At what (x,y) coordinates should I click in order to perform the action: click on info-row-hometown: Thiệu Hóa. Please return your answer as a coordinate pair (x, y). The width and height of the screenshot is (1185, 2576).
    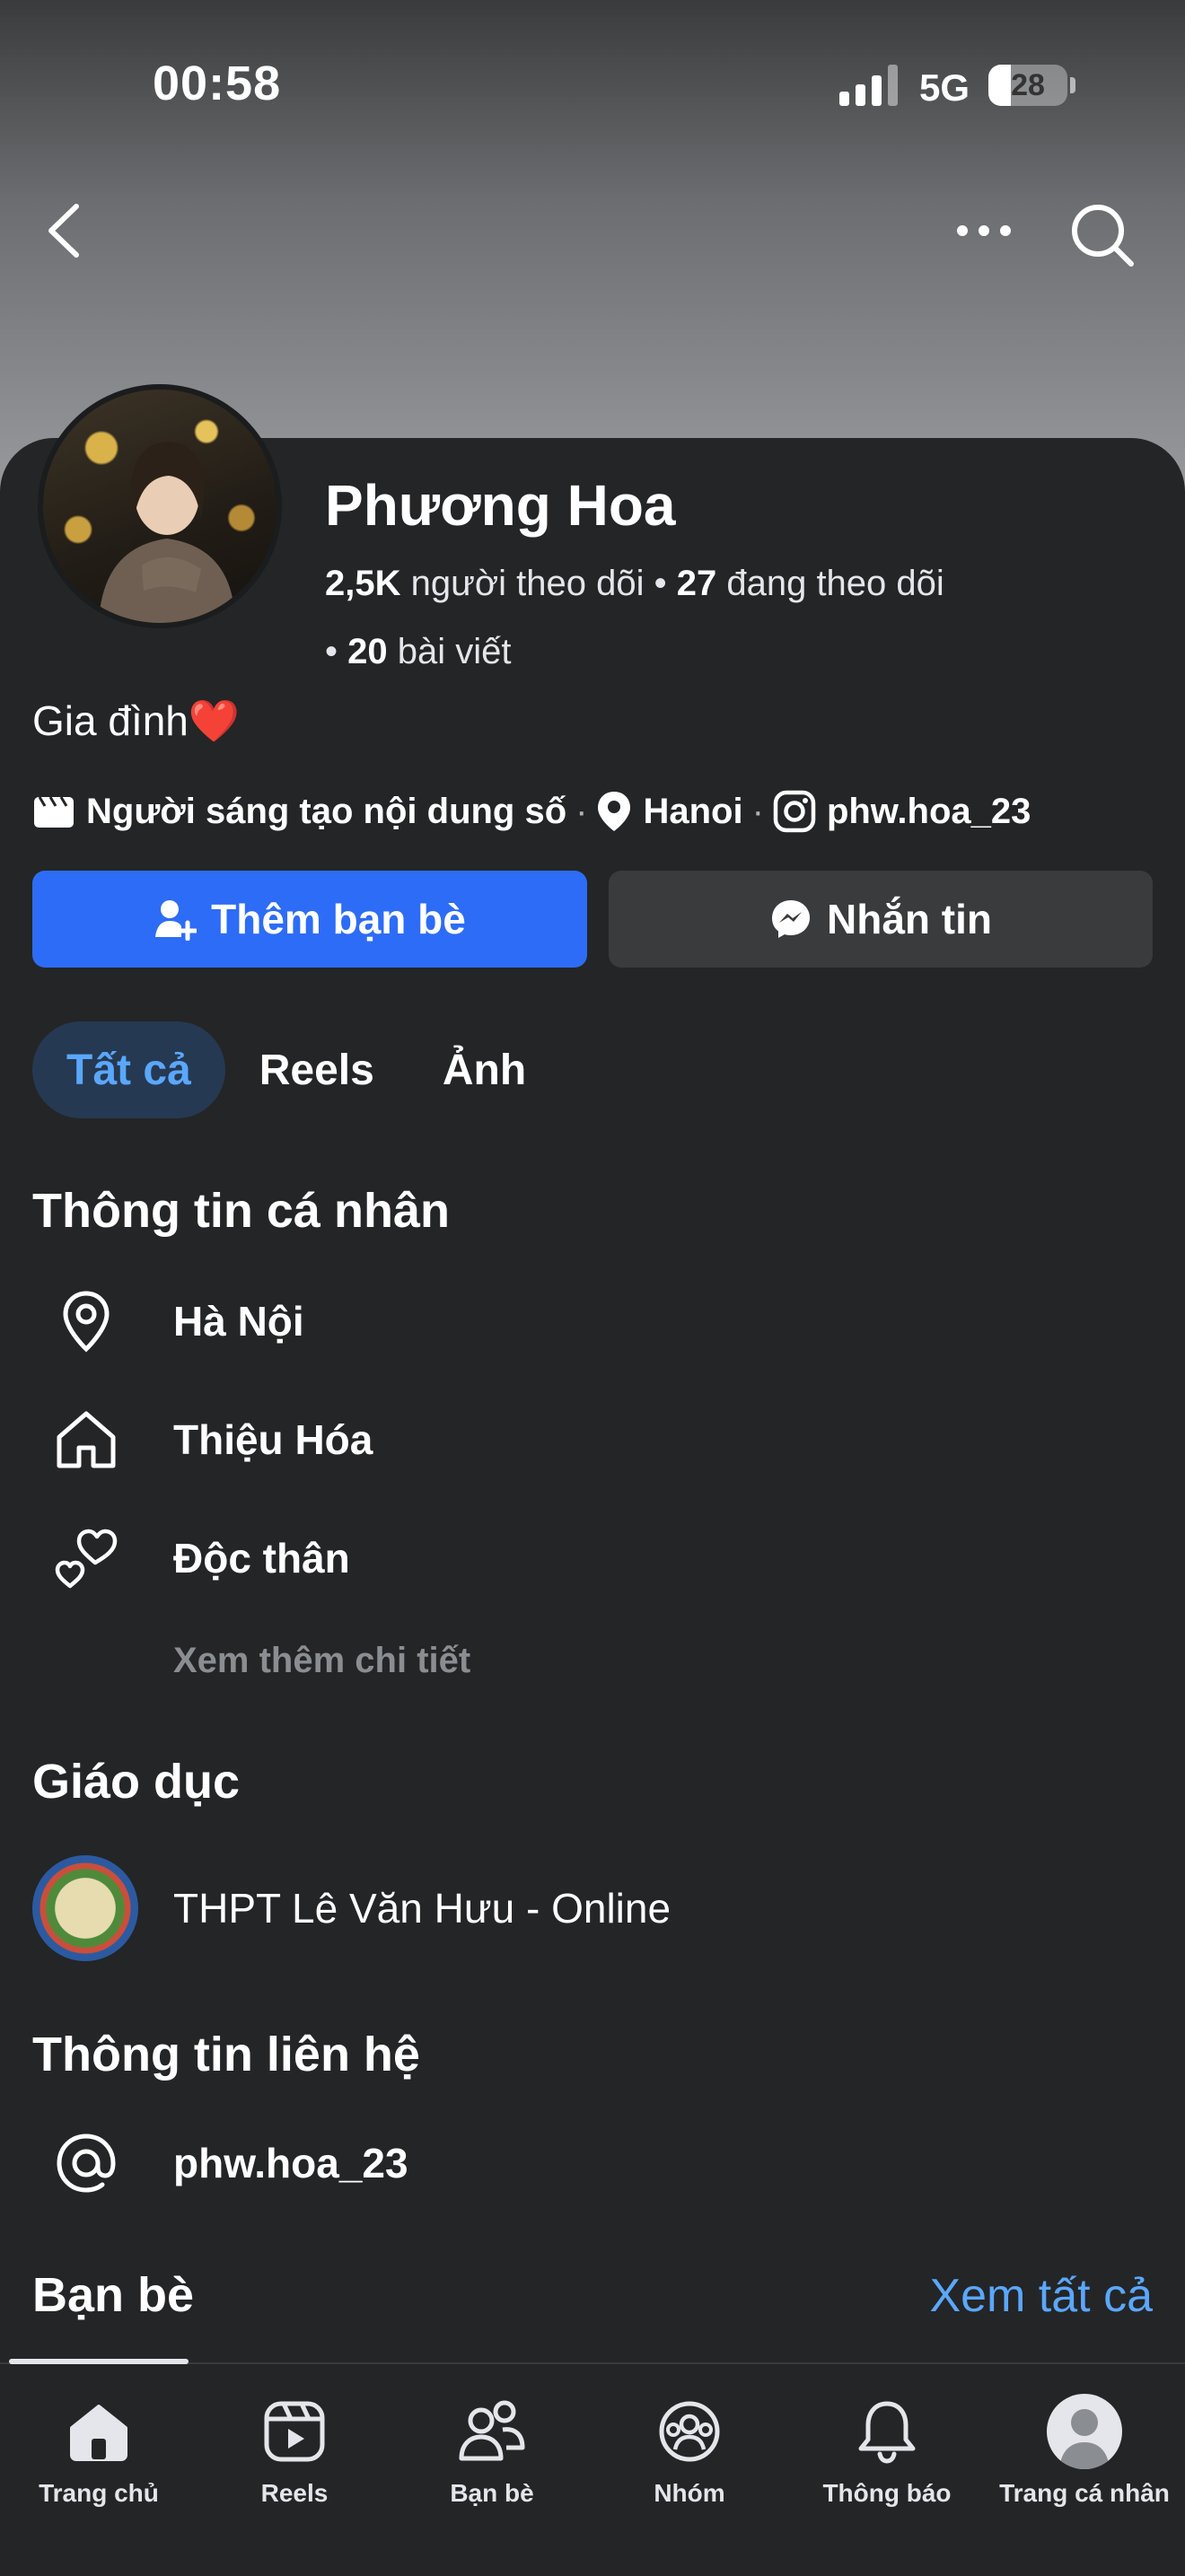
    Looking at the image, I should click on (202, 1440).